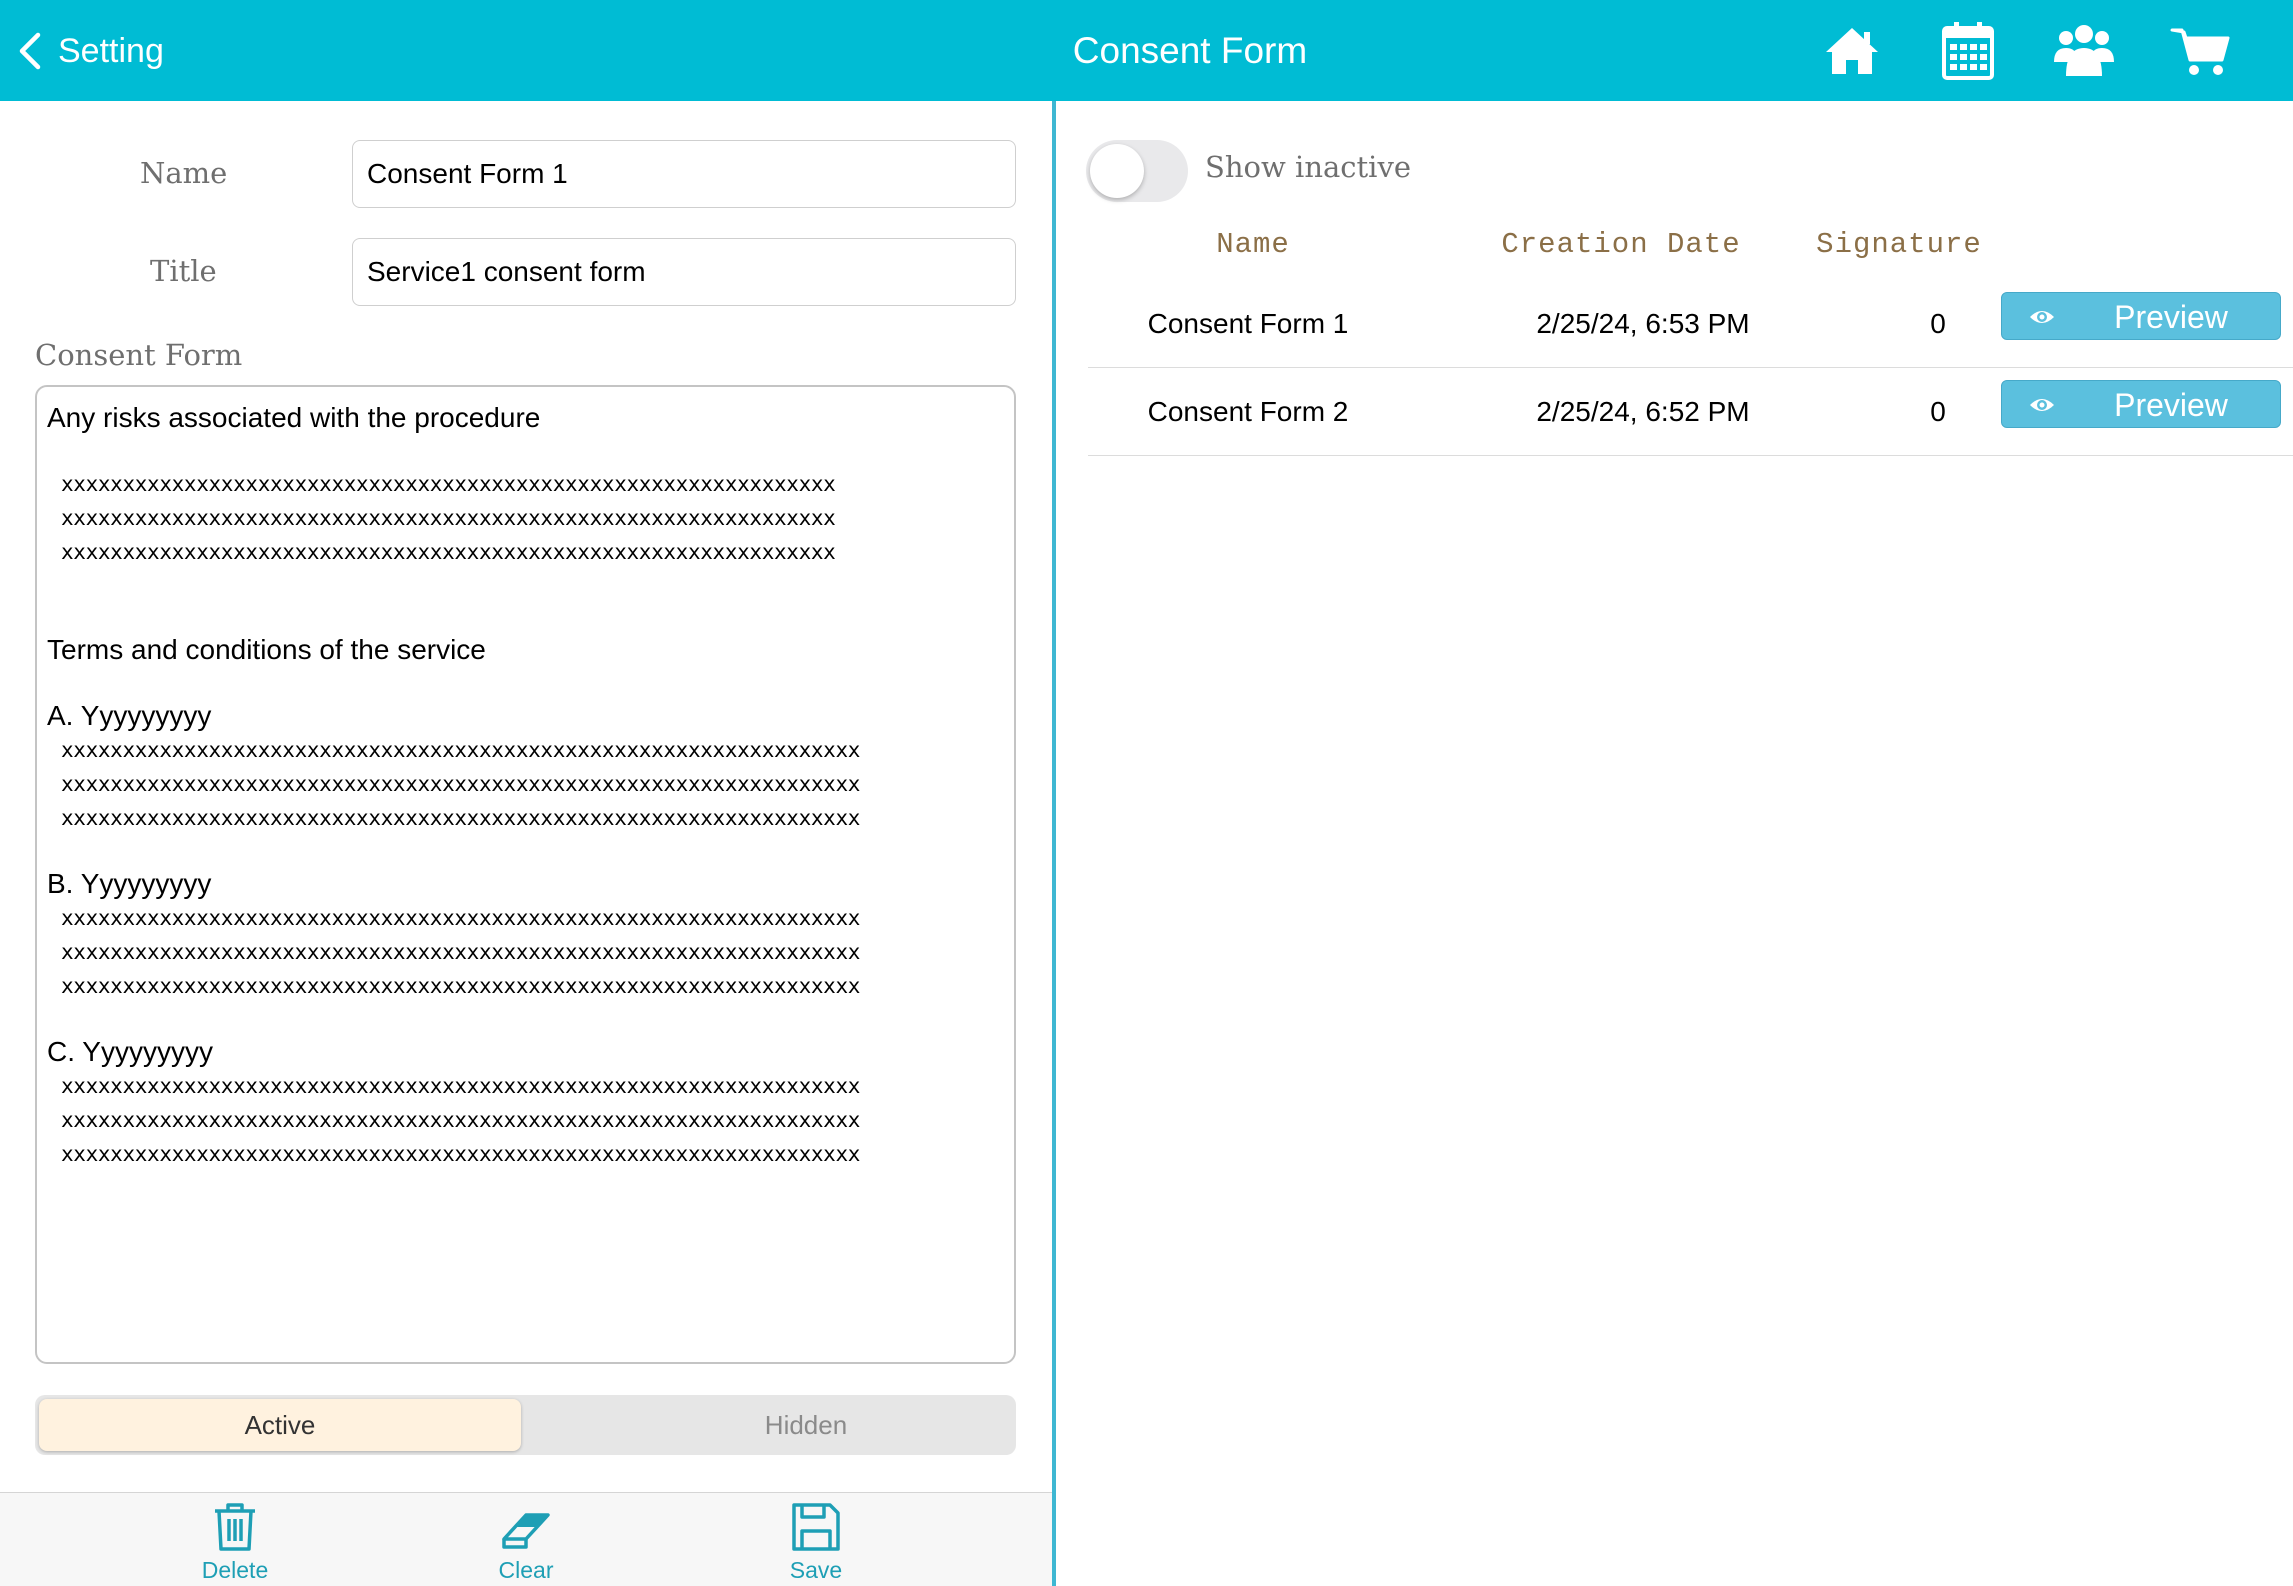 This screenshot has width=2293, height=1586. I want to click on row-name: Consent Form 1, so click(1248, 323).